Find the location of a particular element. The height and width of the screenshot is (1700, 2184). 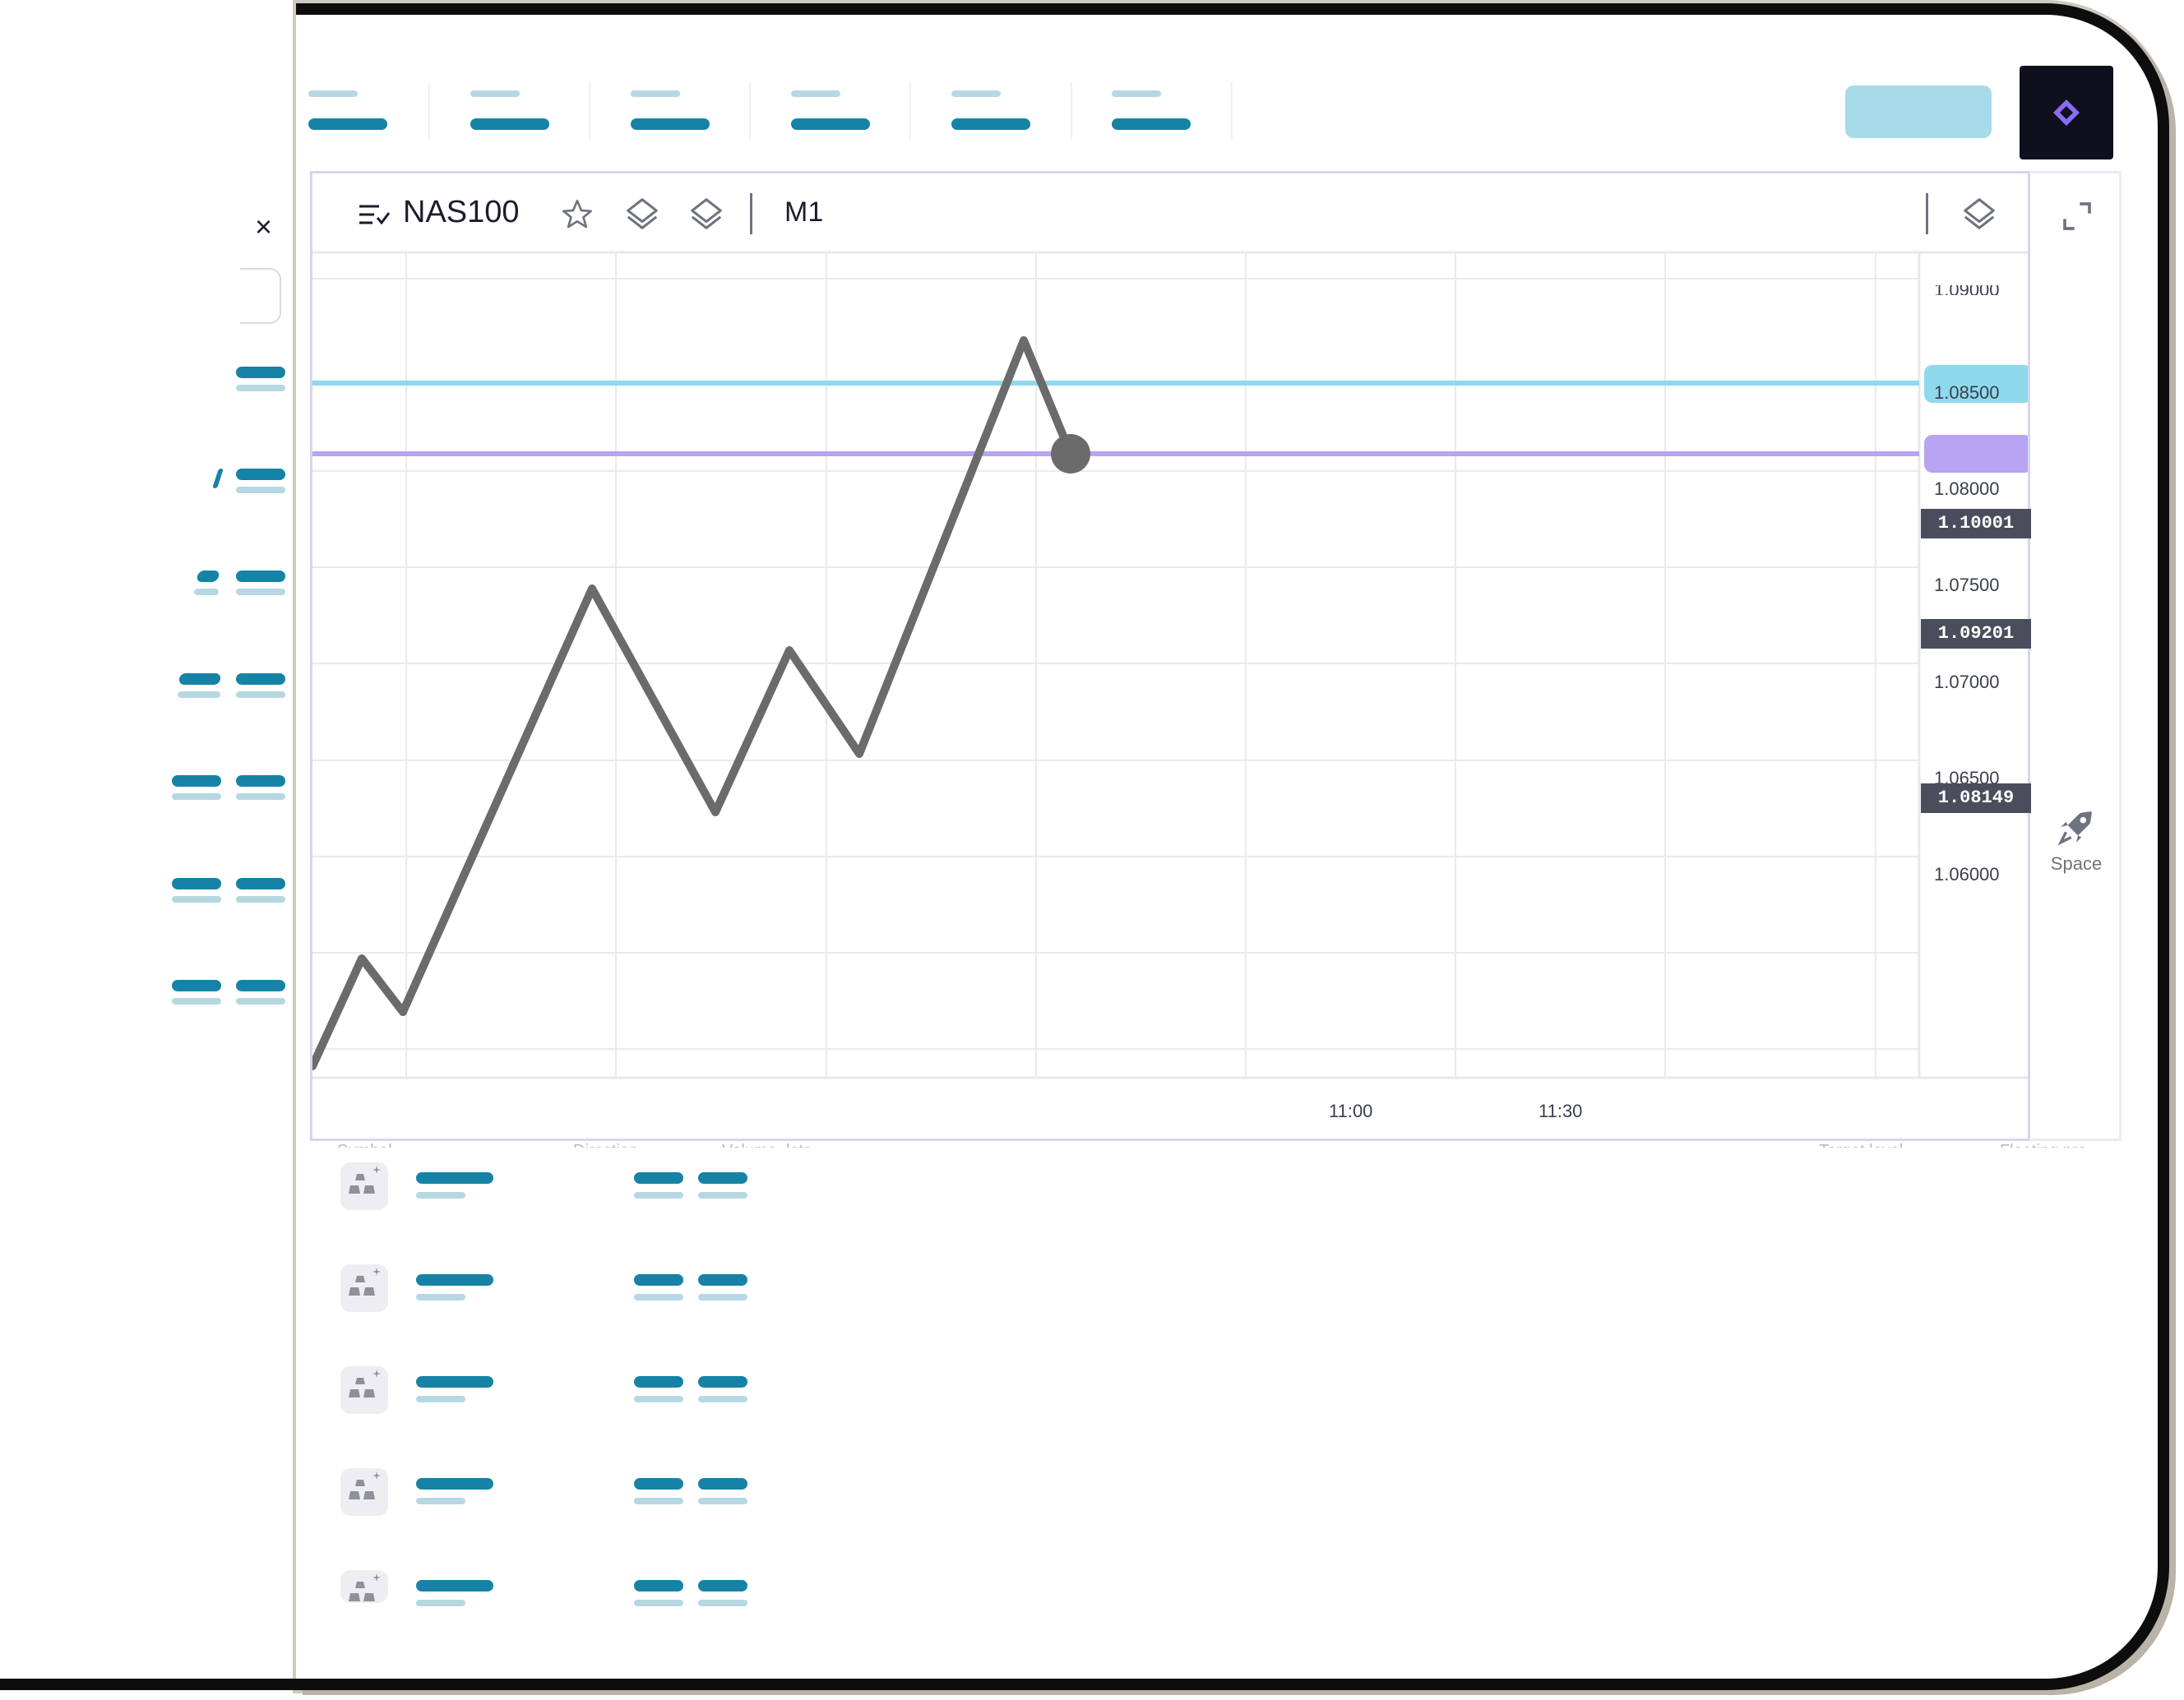

search-input is located at coordinates (260, 296).